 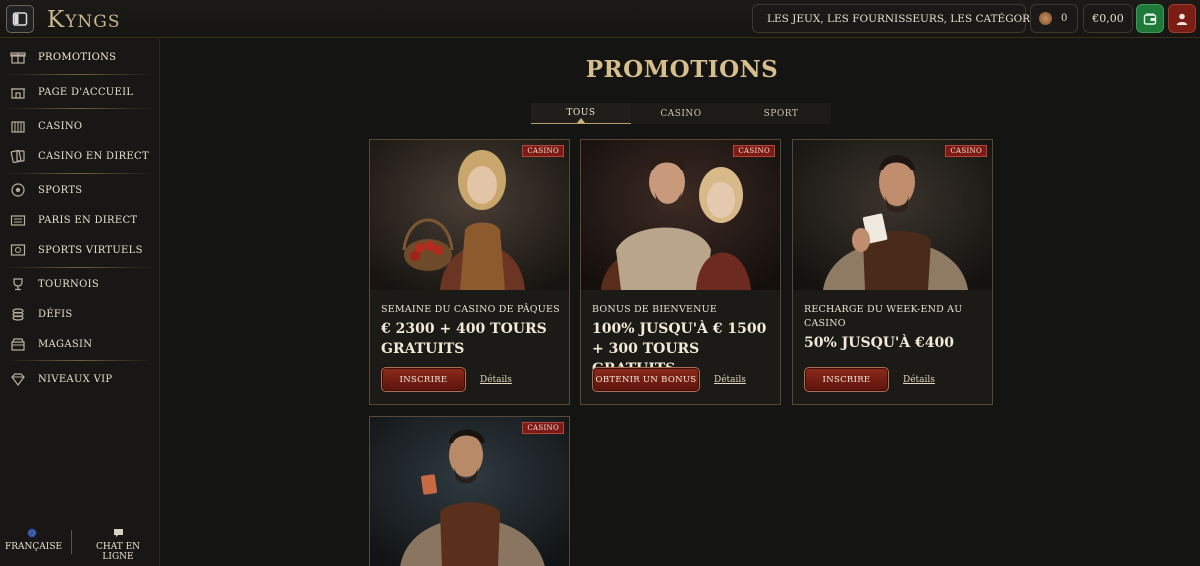 I want to click on sidebar-item-sports: SPORTS, so click(x=45, y=190).